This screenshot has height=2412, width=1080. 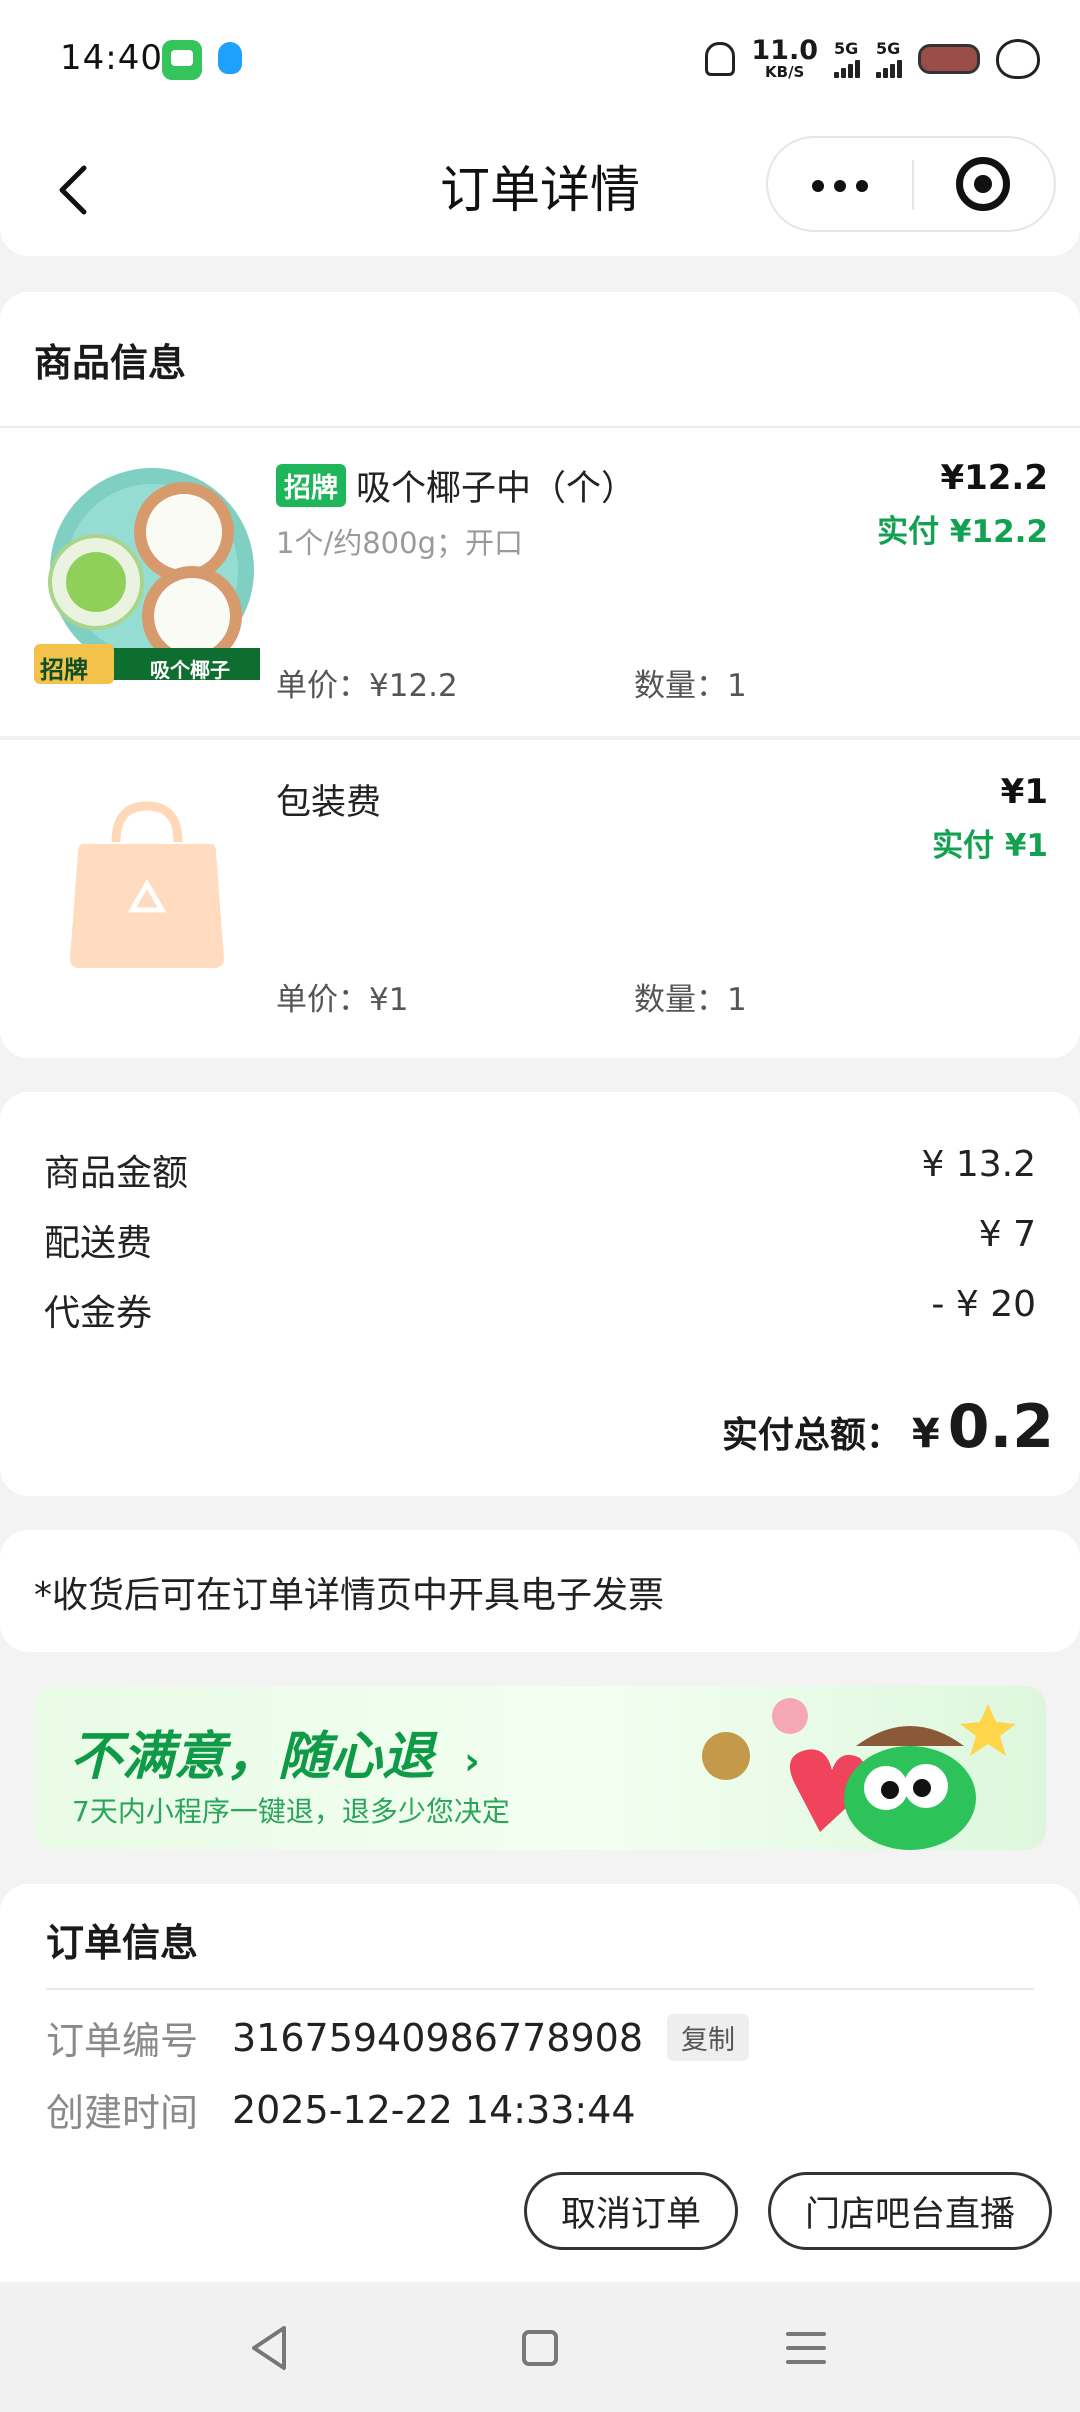 I want to click on back-button, so click(x=76, y=190).